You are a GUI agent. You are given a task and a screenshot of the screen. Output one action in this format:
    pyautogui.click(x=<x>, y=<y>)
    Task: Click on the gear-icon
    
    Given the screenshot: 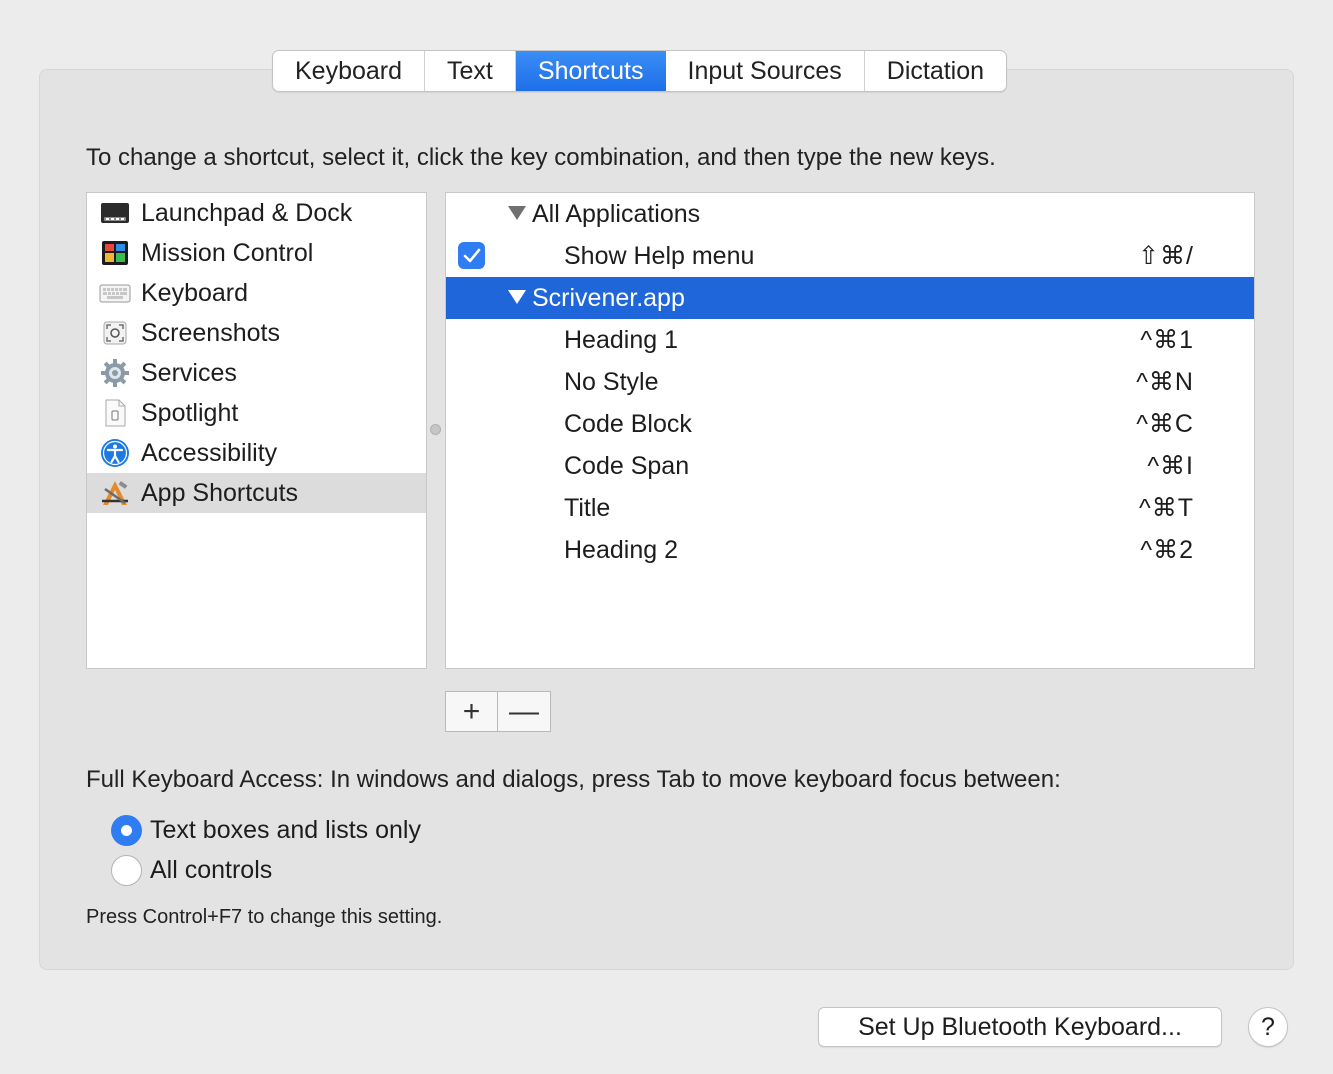 What is the action you would take?
    pyautogui.click(x=115, y=373)
    